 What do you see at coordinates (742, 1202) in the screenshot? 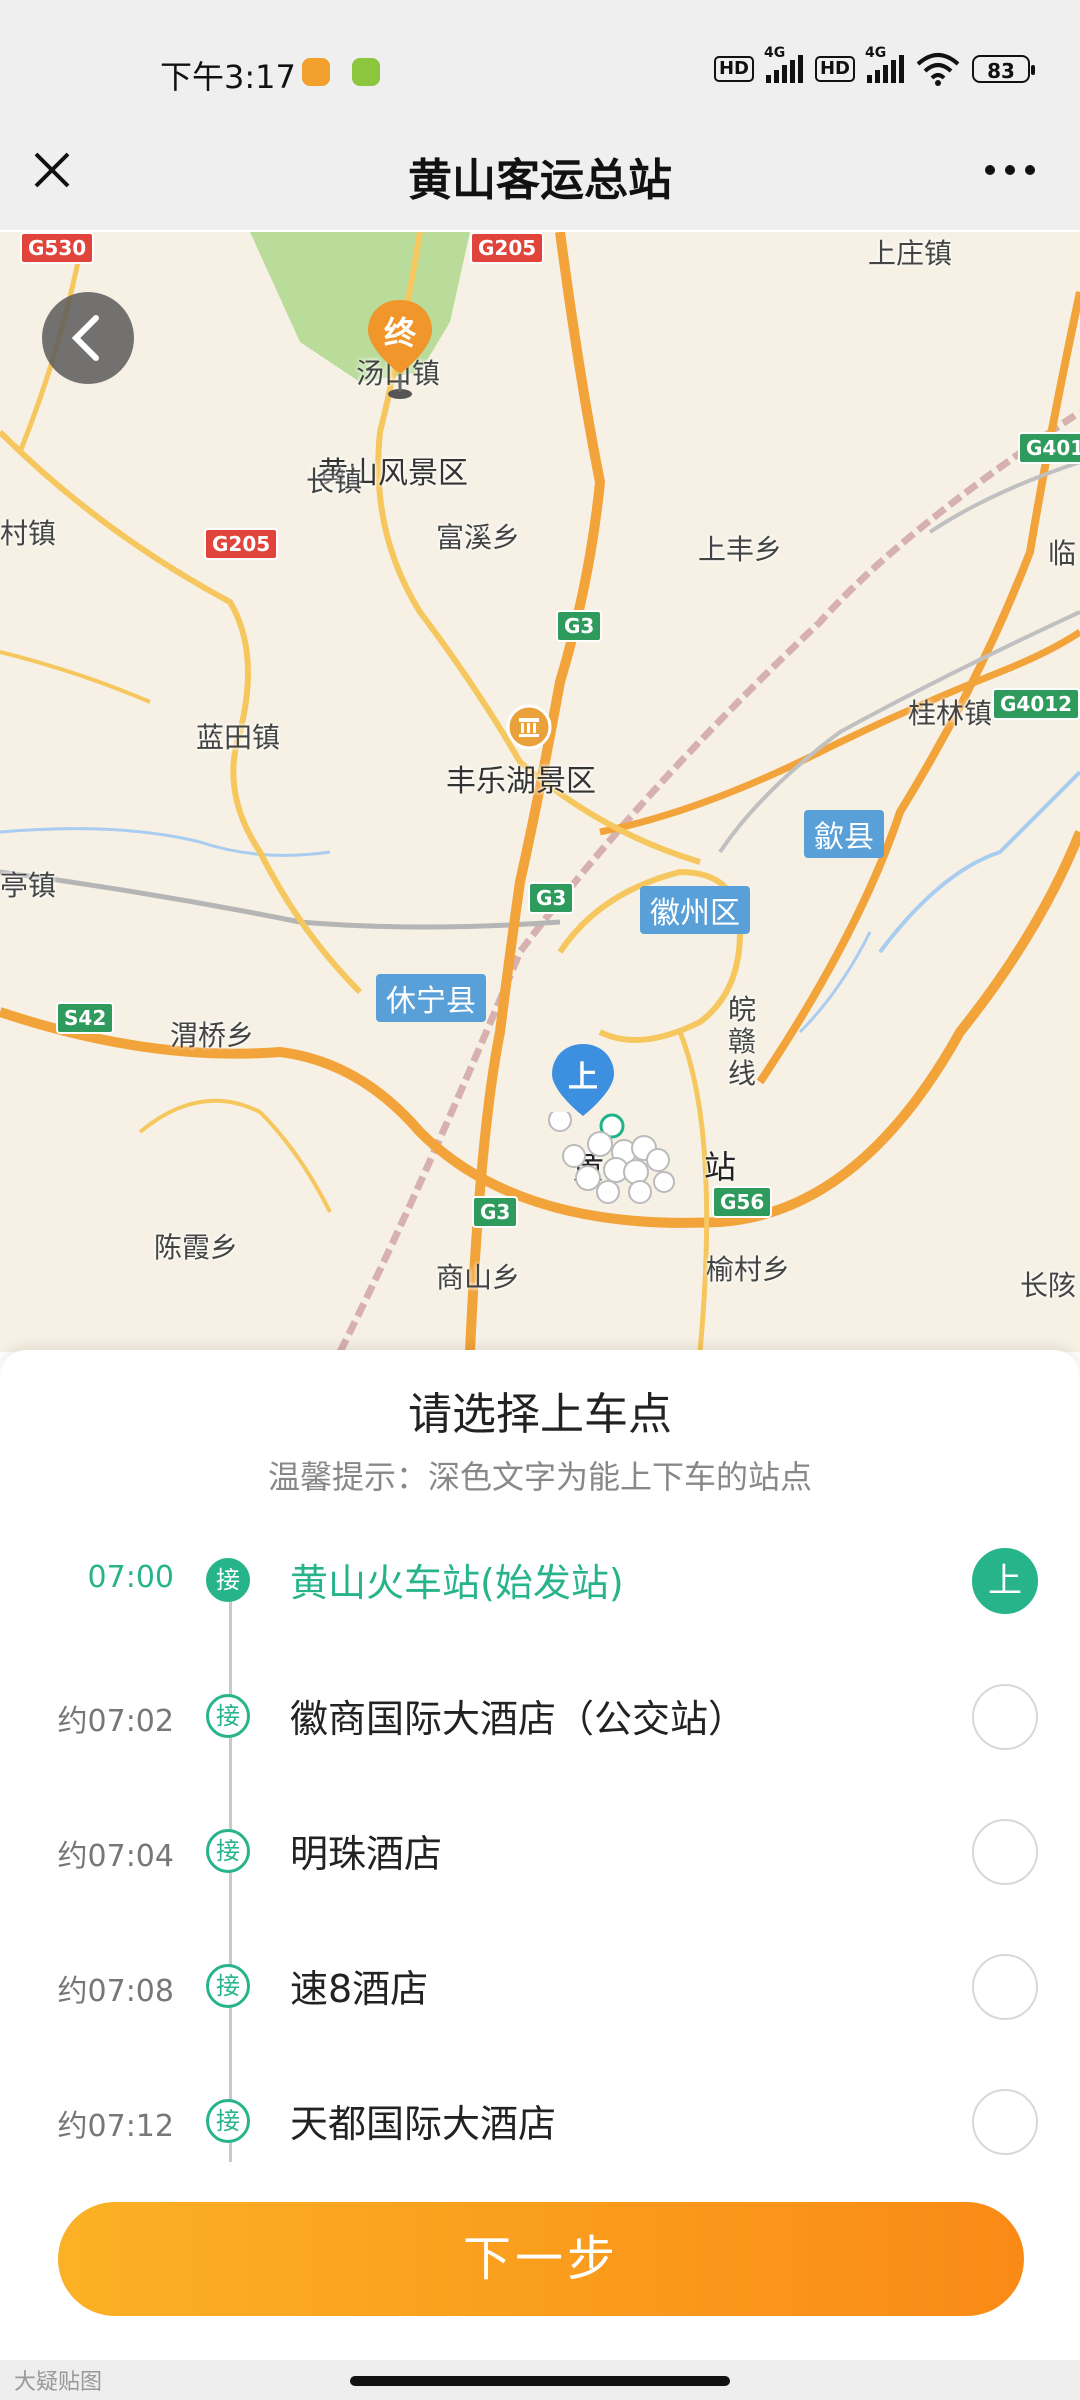
I see `road-badge: G56` at bounding box center [742, 1202].